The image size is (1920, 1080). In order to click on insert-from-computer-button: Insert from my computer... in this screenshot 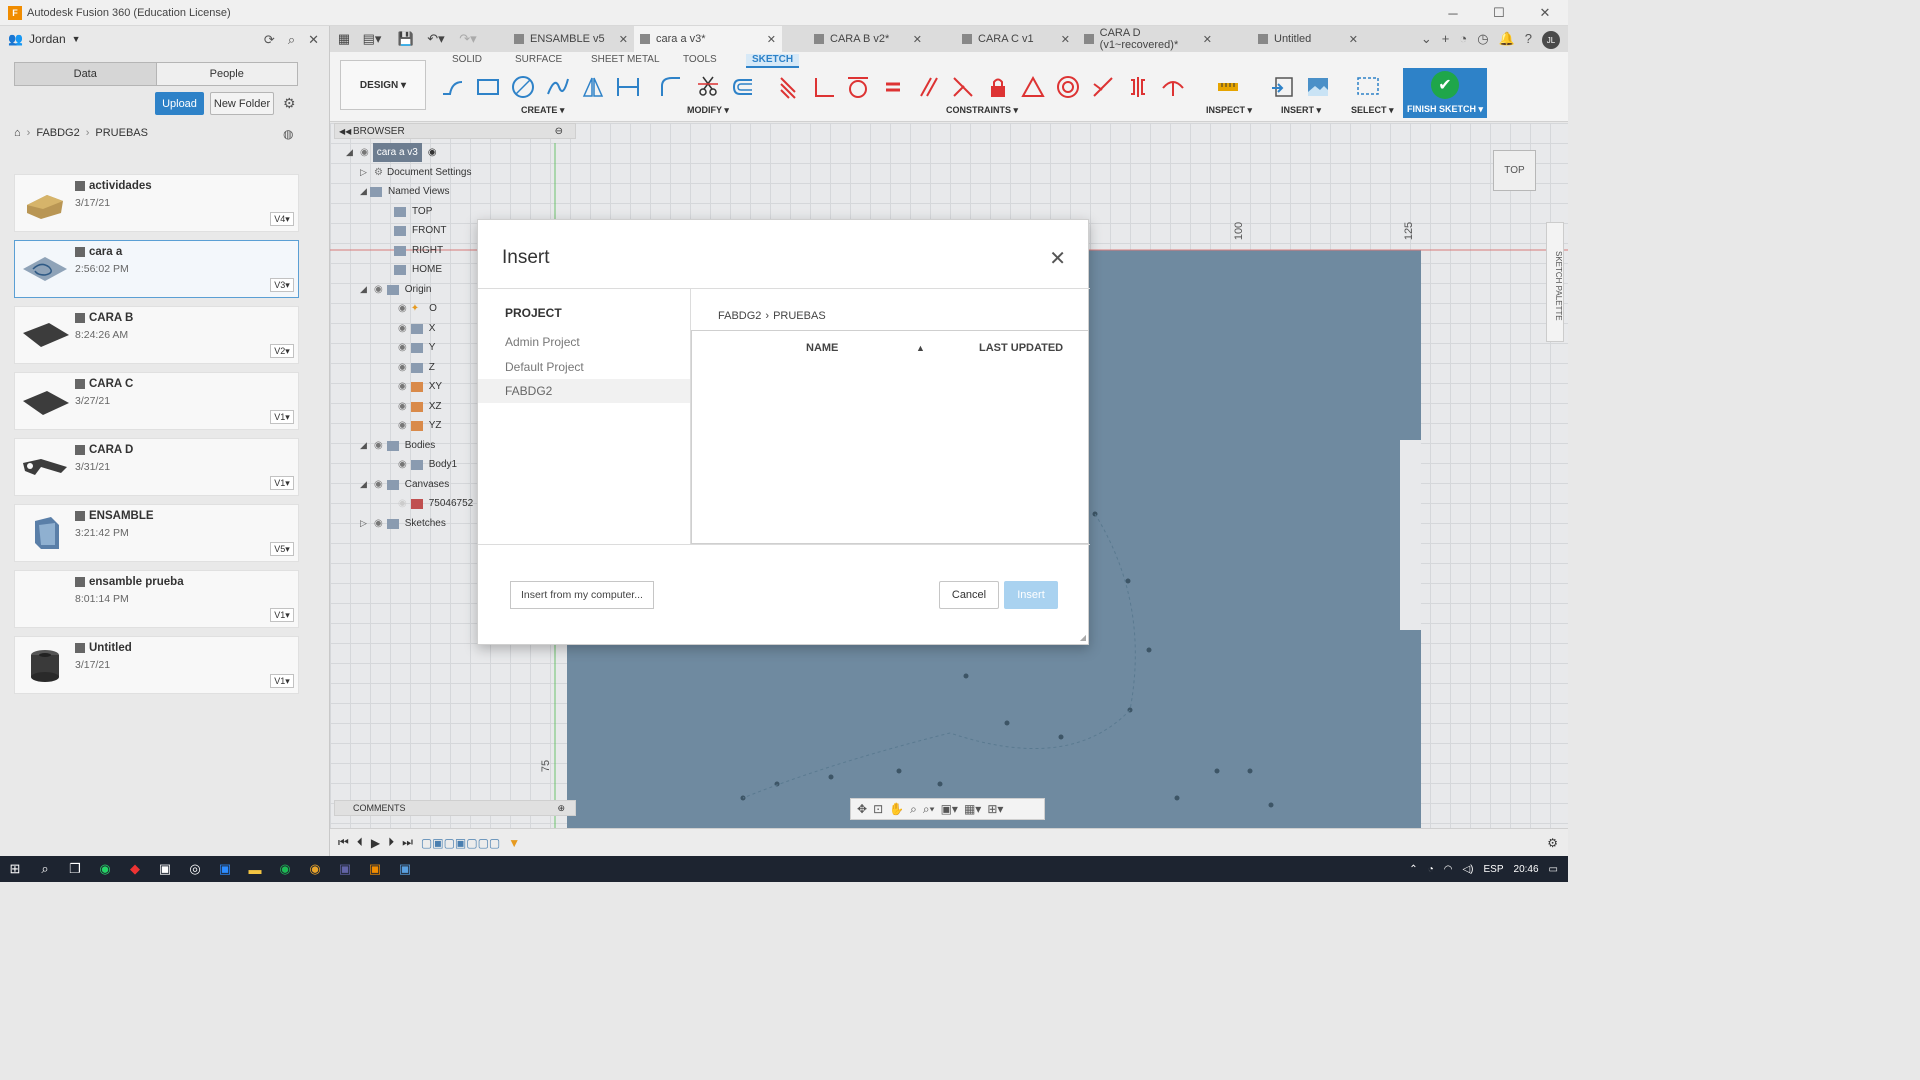, I will do `click(582, 595)`.